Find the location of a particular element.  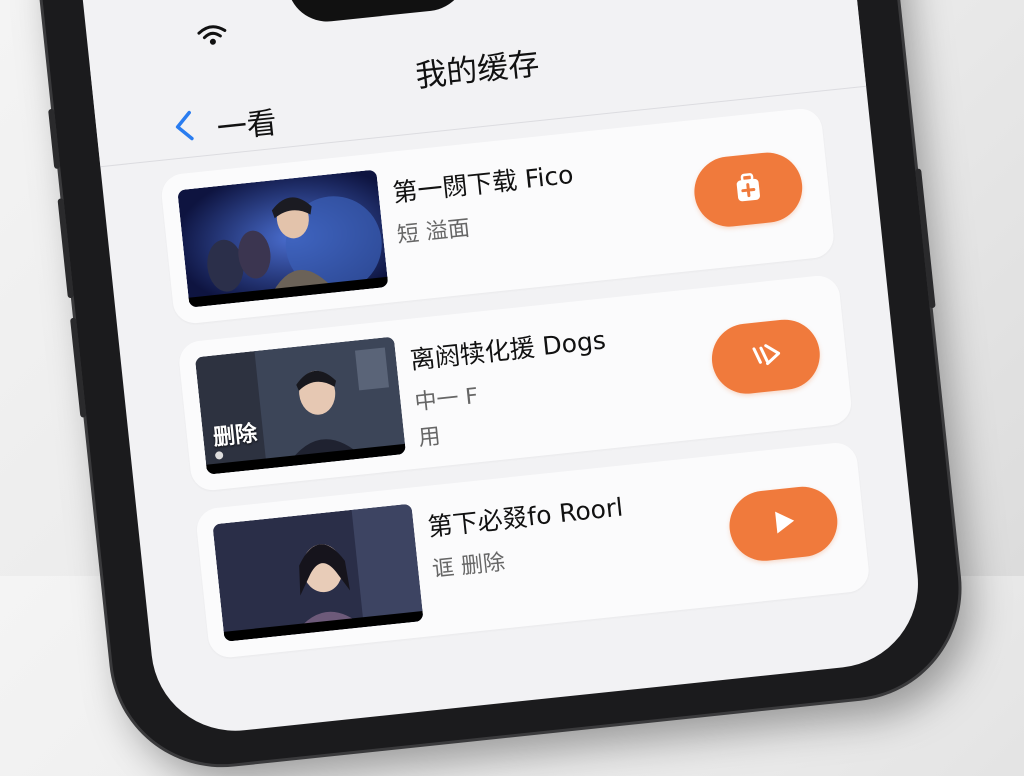

item-subtitle: 短 溢面 is located at coordinates (433, 232).